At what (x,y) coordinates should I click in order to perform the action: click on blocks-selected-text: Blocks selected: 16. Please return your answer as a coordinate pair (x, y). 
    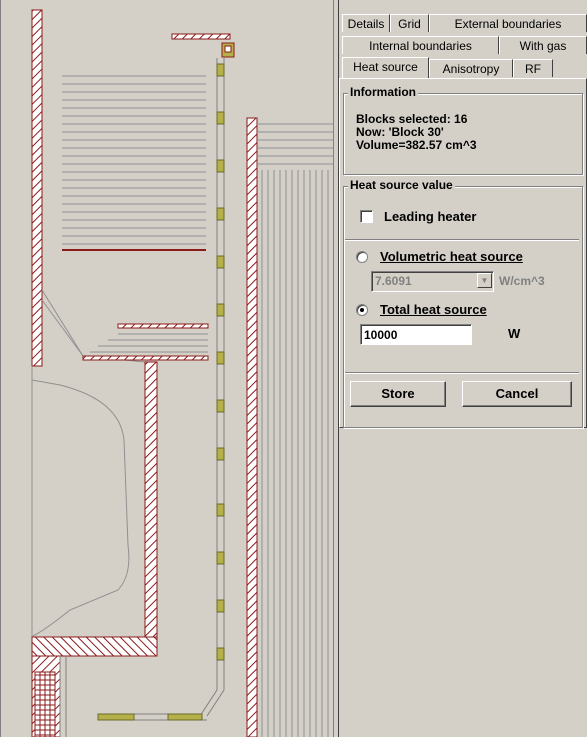
    Looking at the image, I should click on (412, 119).